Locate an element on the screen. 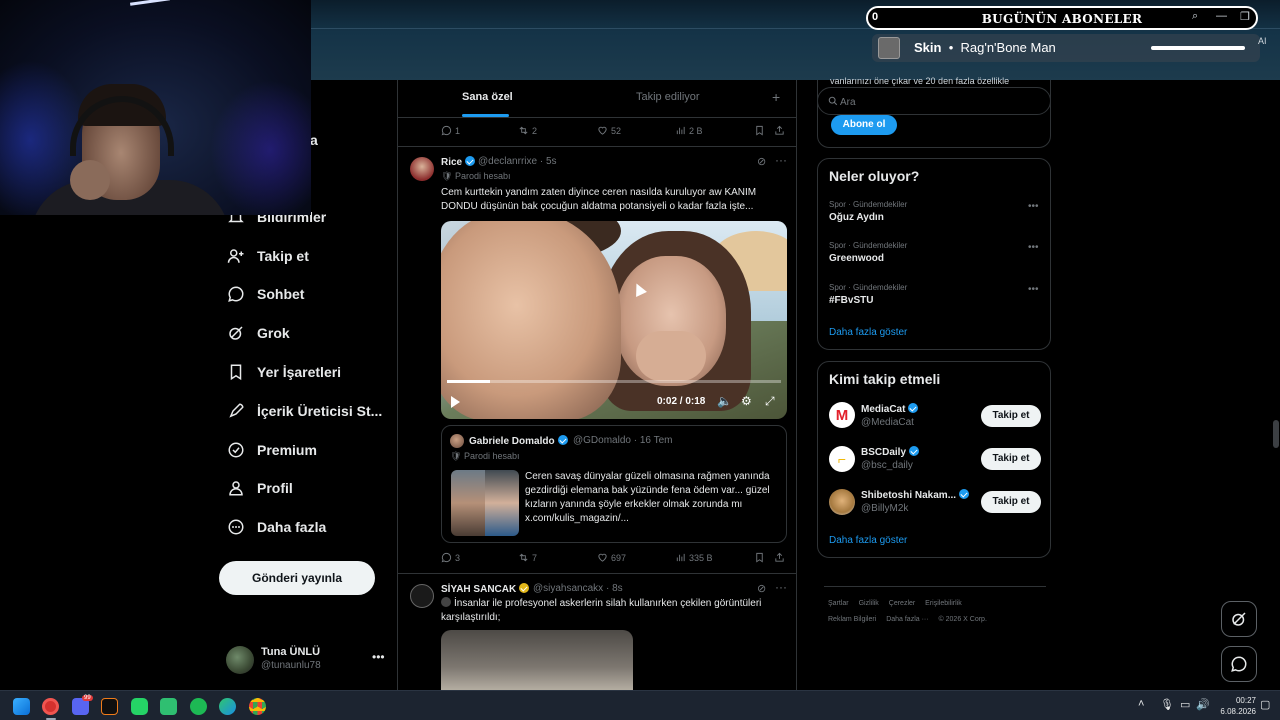 Image resolution: width=1280 pixels, height=720 pixels. footer-link: Reklam Bilgileri is located at coordinates (852, 619).